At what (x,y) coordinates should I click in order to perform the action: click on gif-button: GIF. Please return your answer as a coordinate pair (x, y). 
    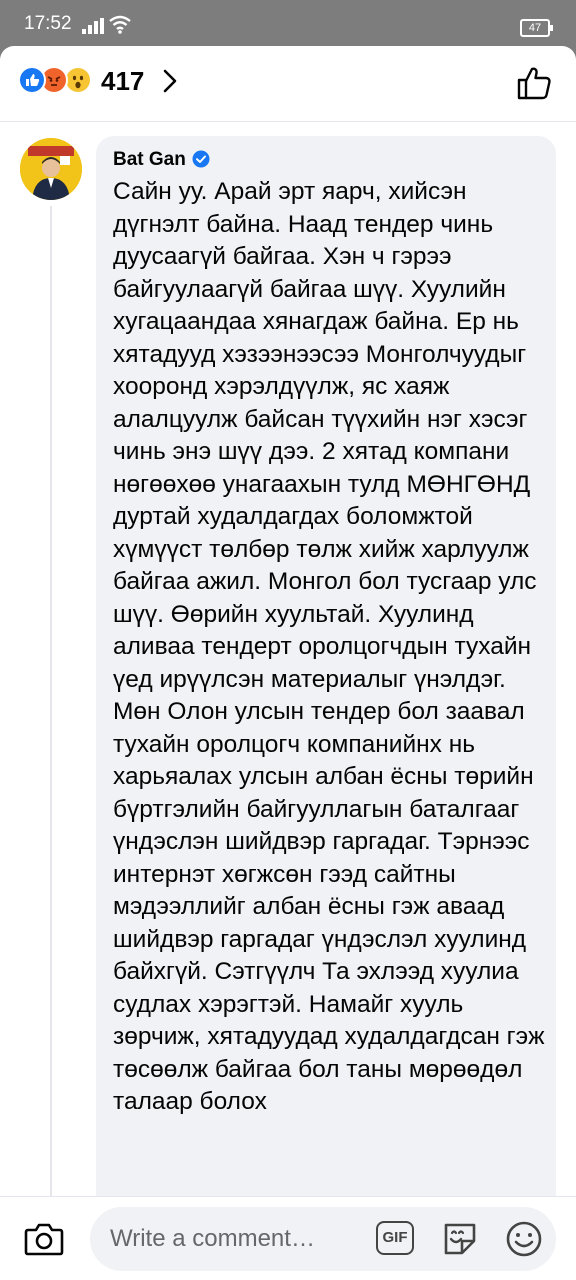
    Looking at the image, I should click on (395, 1238).